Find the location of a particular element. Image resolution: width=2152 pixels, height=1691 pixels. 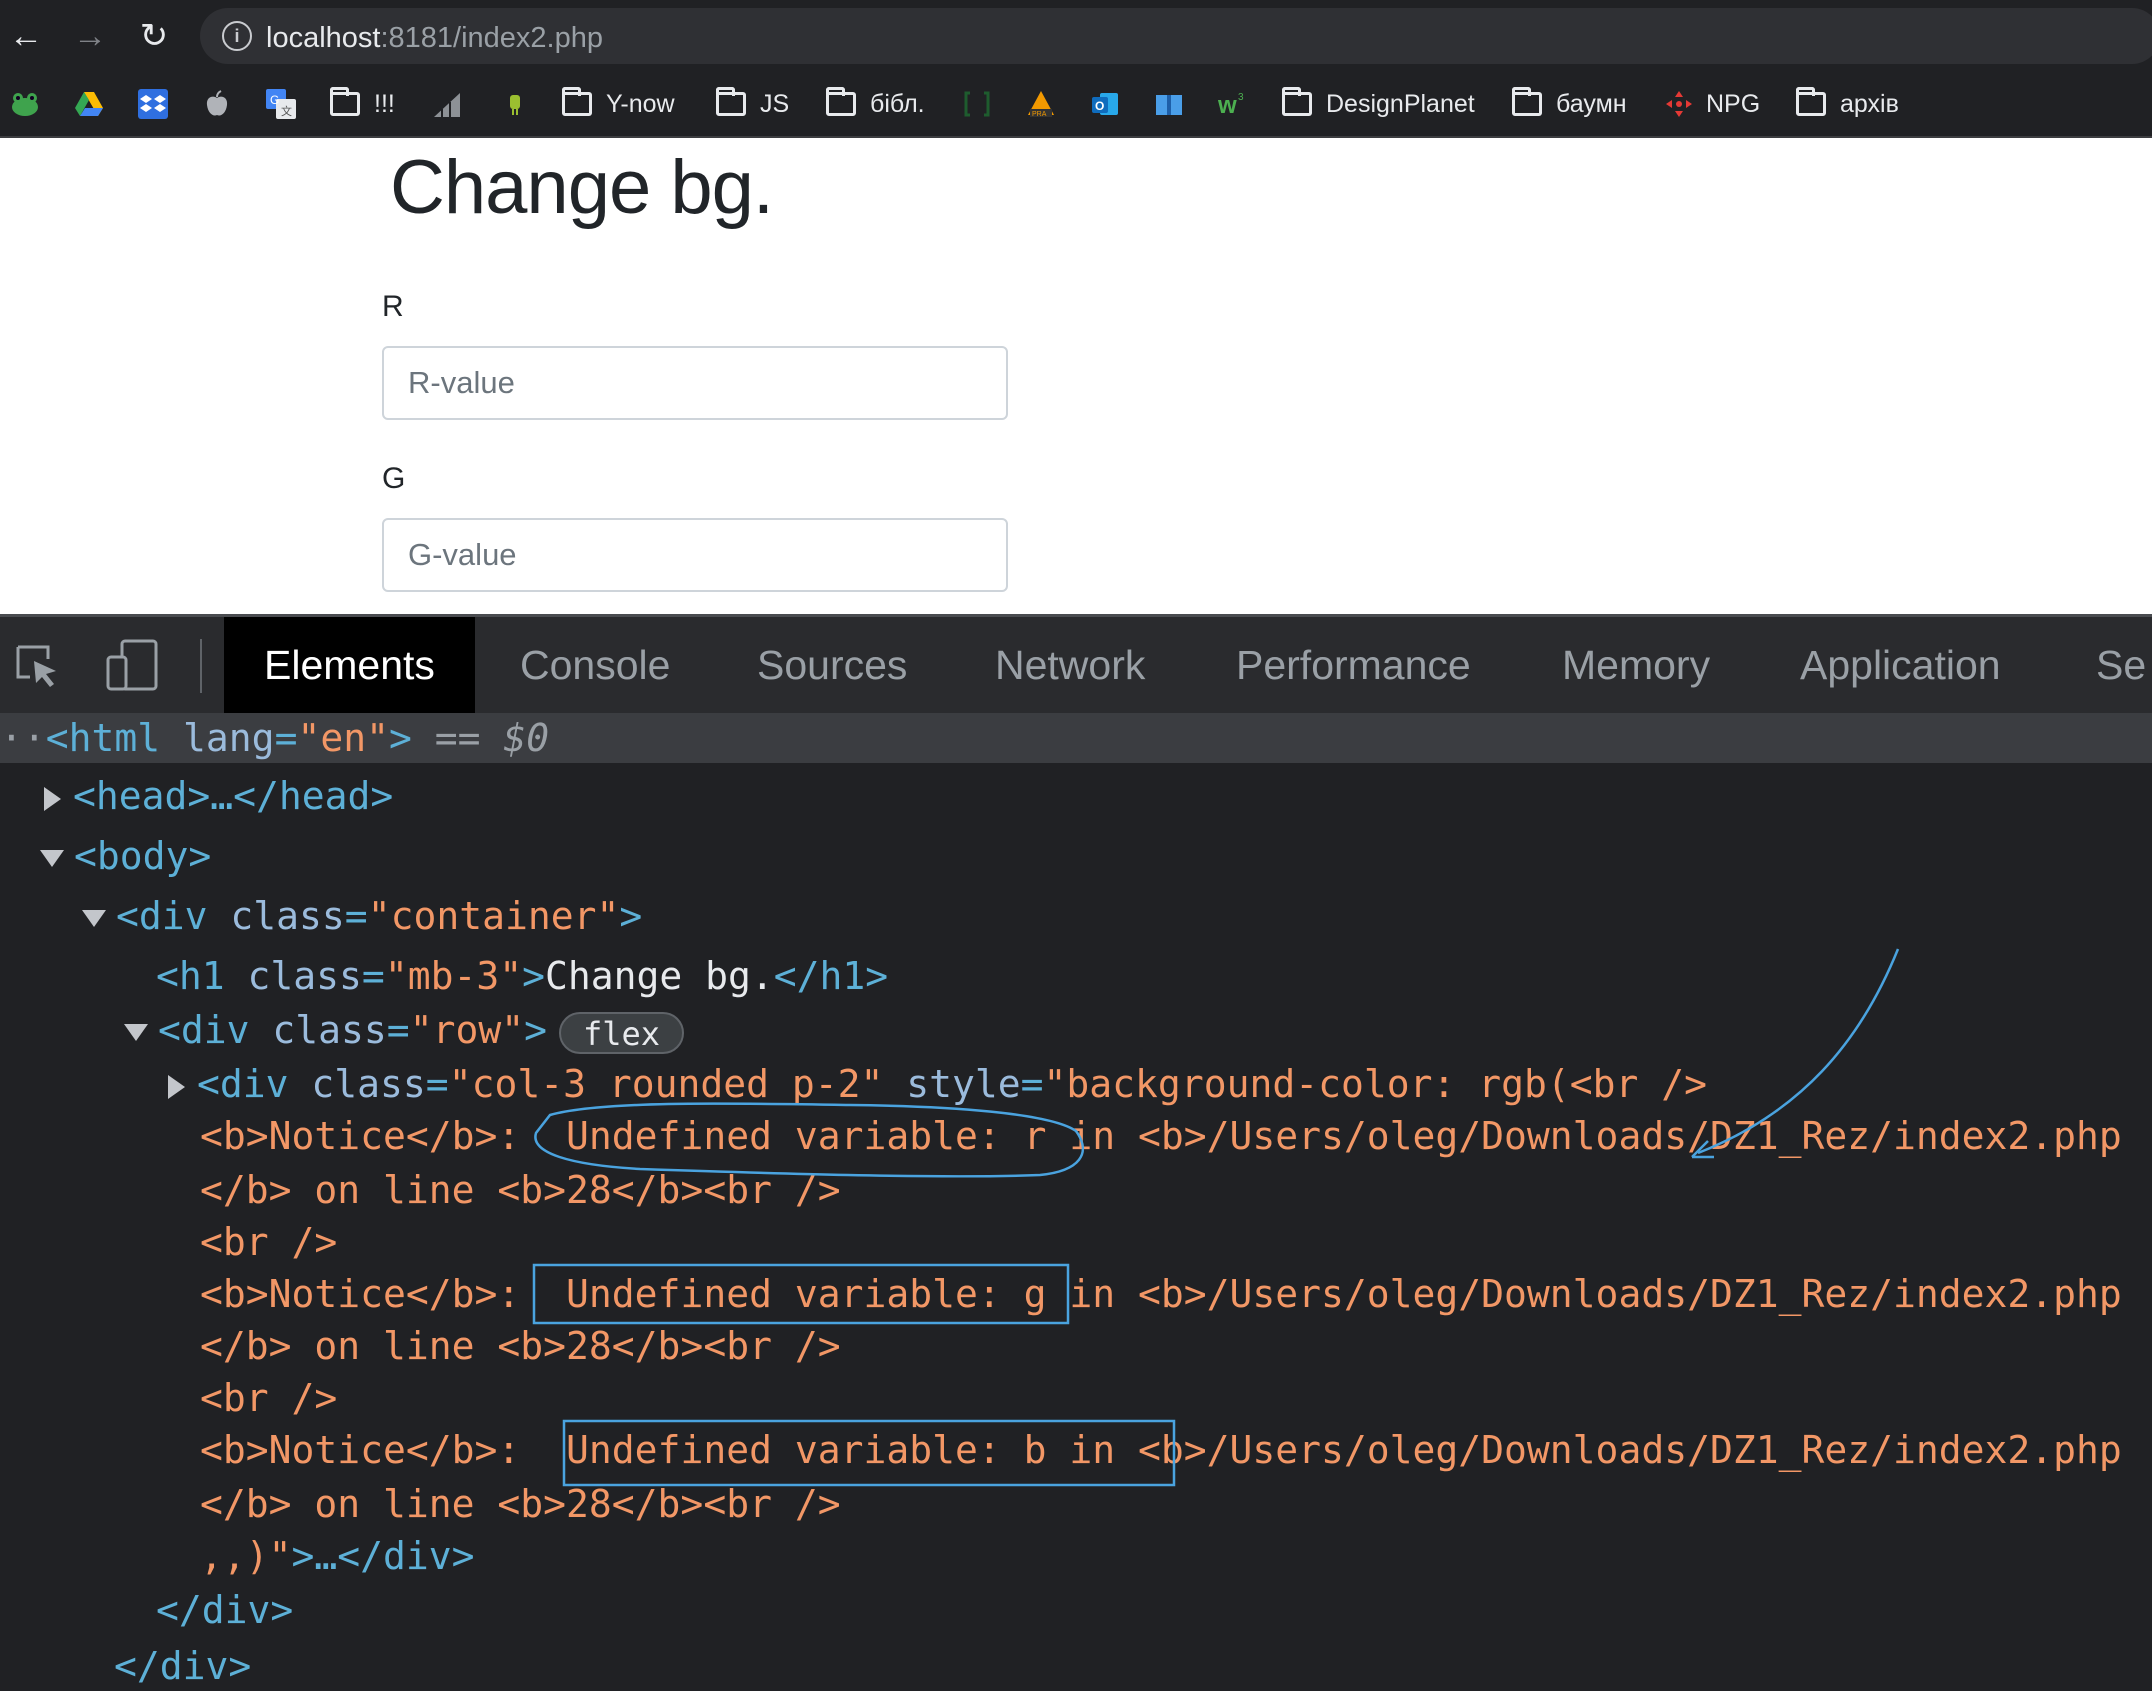

page-title: Change bg. is located at coordinates (582, 187).